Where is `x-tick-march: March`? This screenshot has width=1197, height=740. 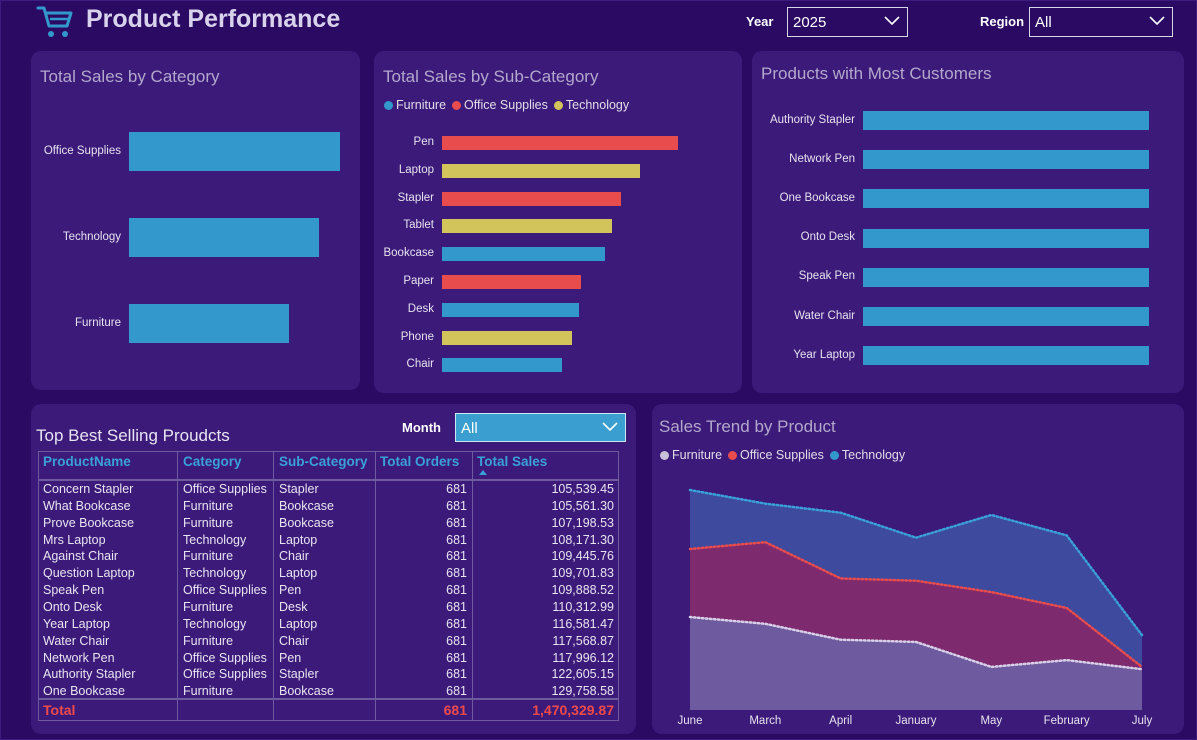
x-tick-march: March is located at coordinates (765, 721).